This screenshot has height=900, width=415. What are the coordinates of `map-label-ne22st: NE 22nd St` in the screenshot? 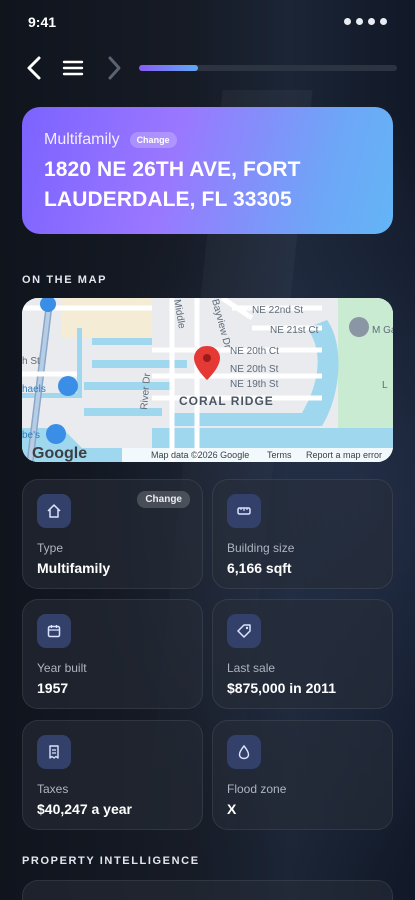 It's located at (277, 310).